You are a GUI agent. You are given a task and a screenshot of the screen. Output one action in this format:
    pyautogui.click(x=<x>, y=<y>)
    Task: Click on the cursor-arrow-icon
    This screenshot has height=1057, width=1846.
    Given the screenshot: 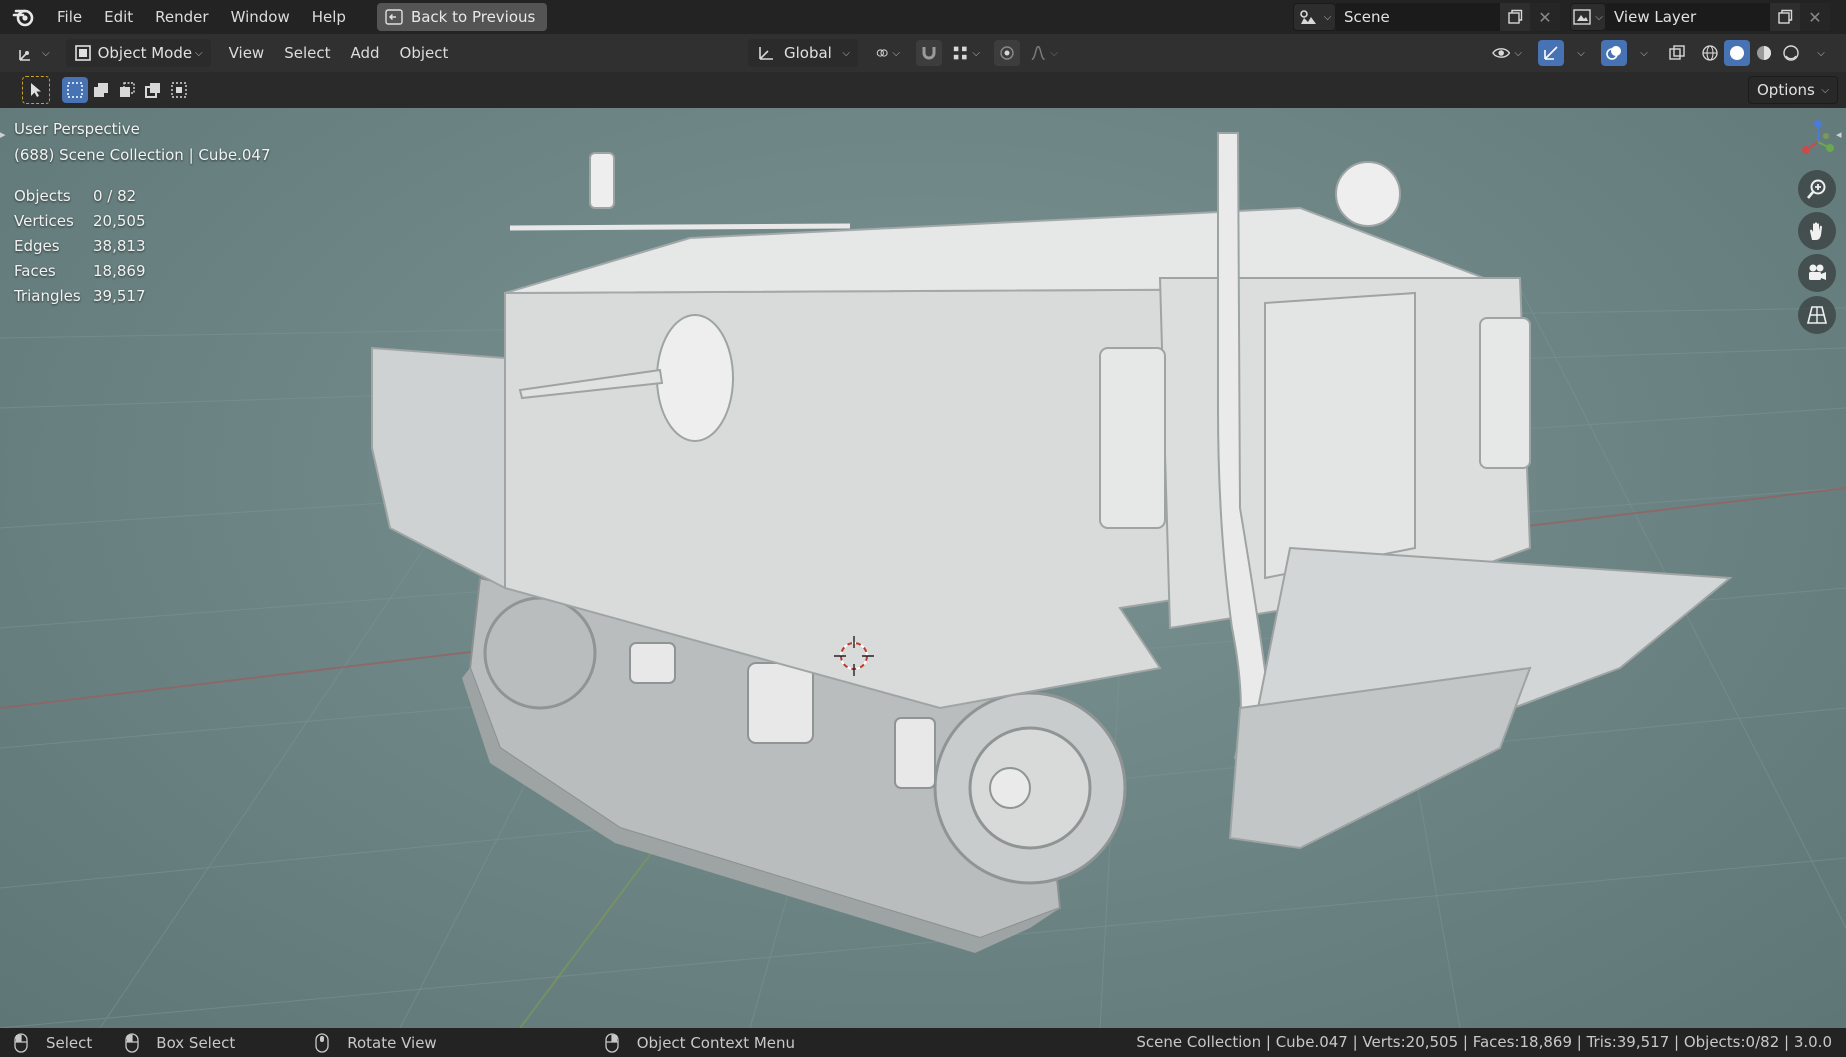 What is the action you would take?
    pyautogui.click(x=36, y=90)
    